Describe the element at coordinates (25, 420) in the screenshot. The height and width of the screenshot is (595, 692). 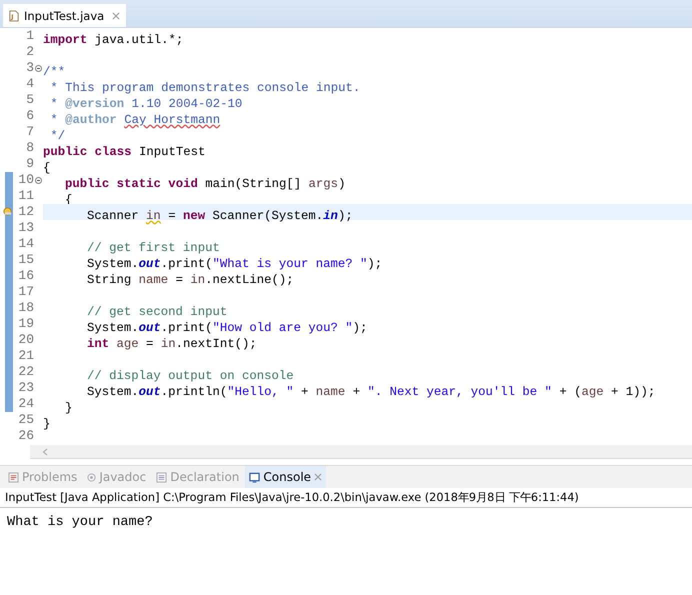
I see `line-number: 25` at that location.